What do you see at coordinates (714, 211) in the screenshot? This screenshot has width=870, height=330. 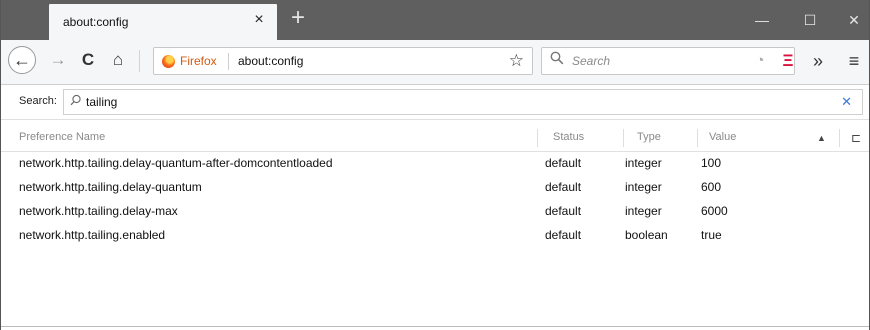 I see `pref-value: 6000` at bounding box center [714, 211].